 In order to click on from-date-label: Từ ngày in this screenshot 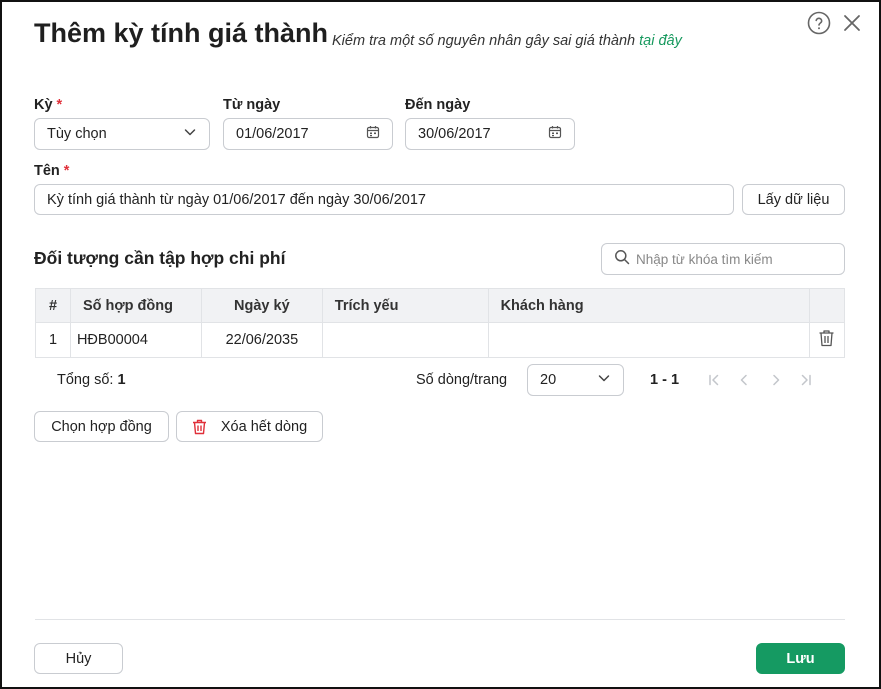, I will do `click(252, 105)`.